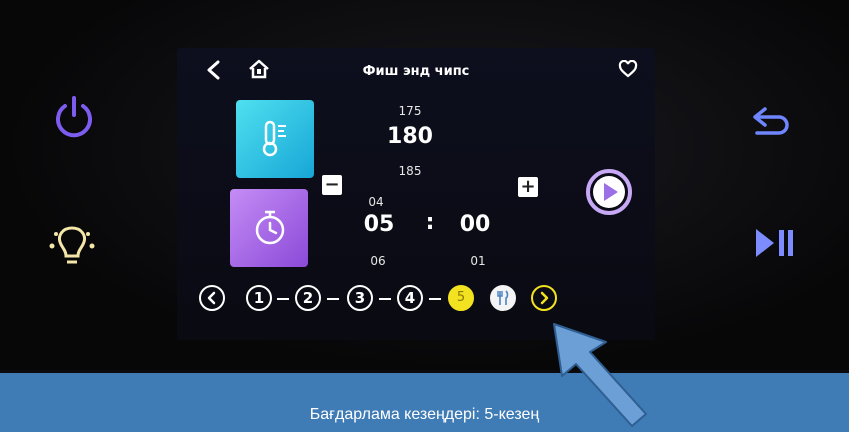 This screenshot has height=432, width=849. I want to click on timer-tile, so click(269, 228).